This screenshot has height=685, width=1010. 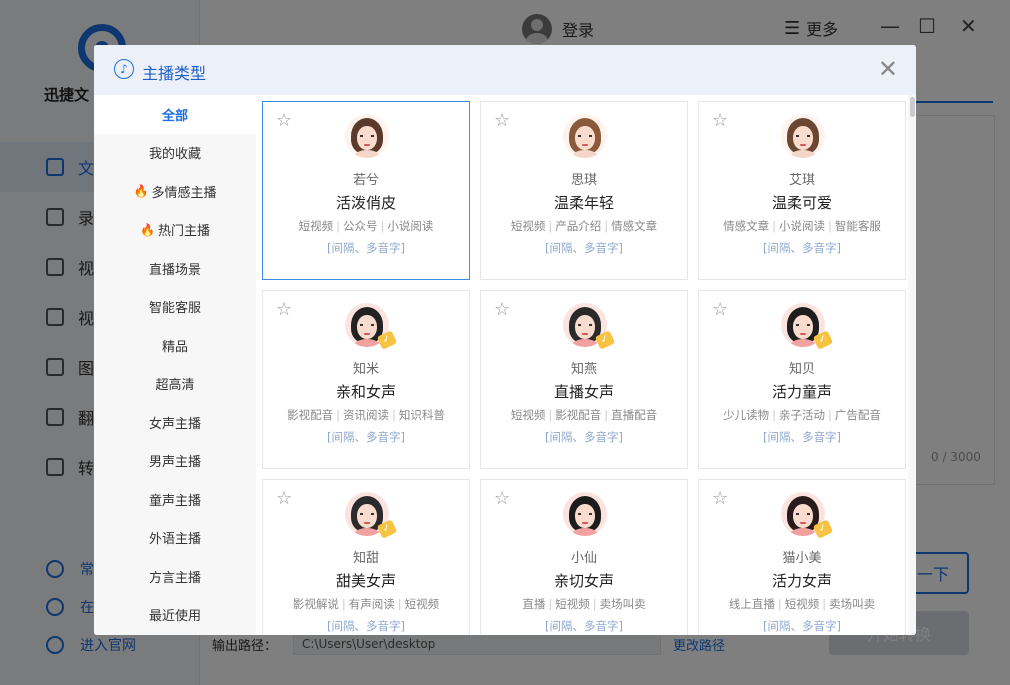 I want to click on speaker-nickname: 艾琪, so click(x=801, y=180).